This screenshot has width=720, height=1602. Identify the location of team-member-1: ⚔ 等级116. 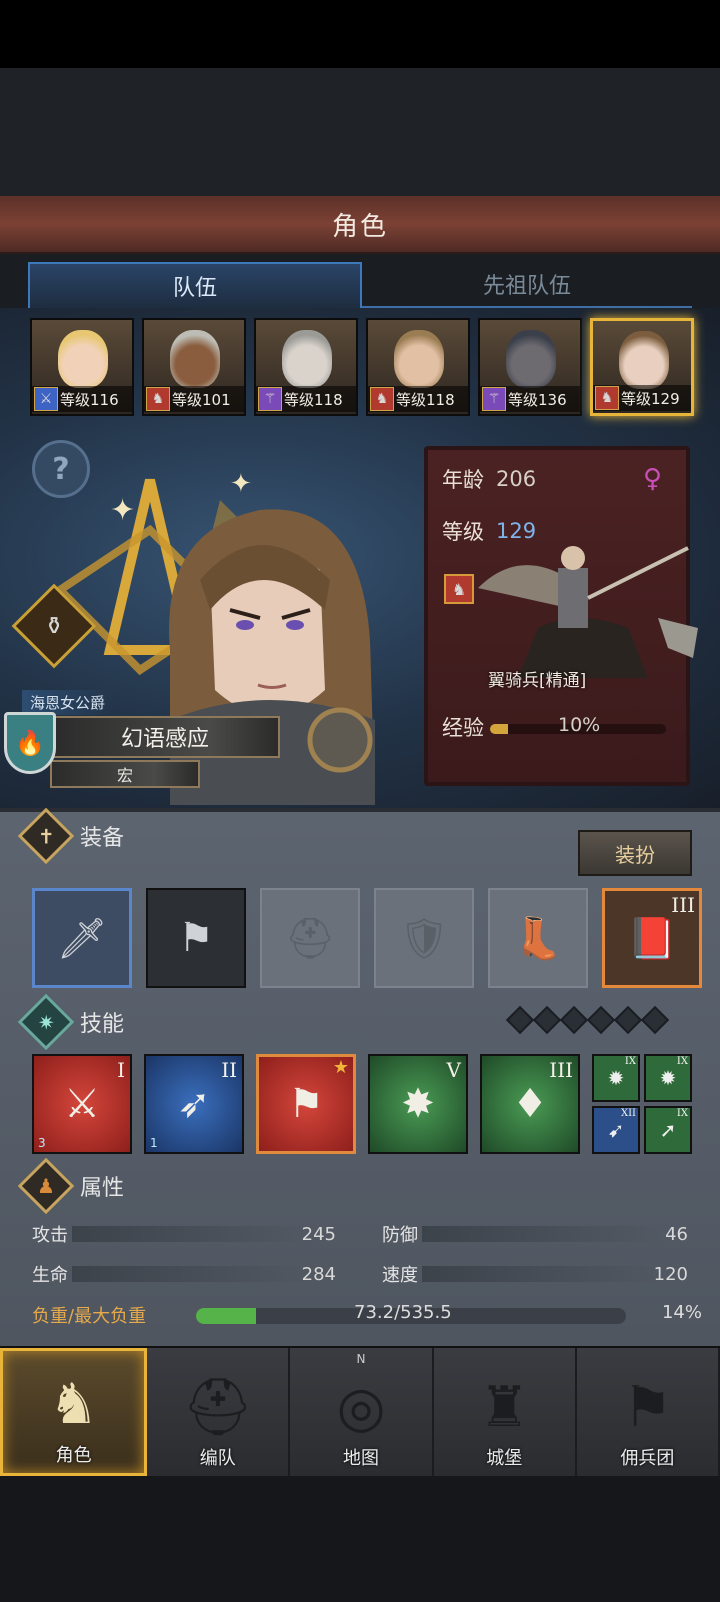
(82, 367).